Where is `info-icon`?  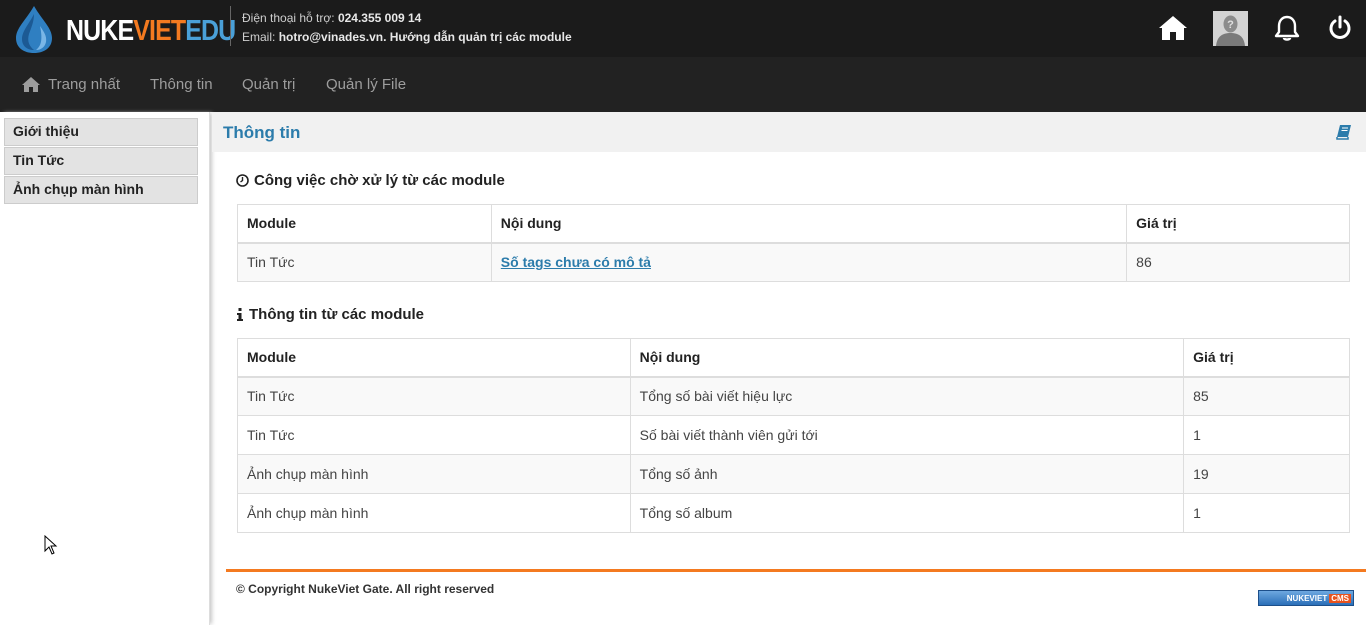
info-icon is located at coordinates (240, 314).